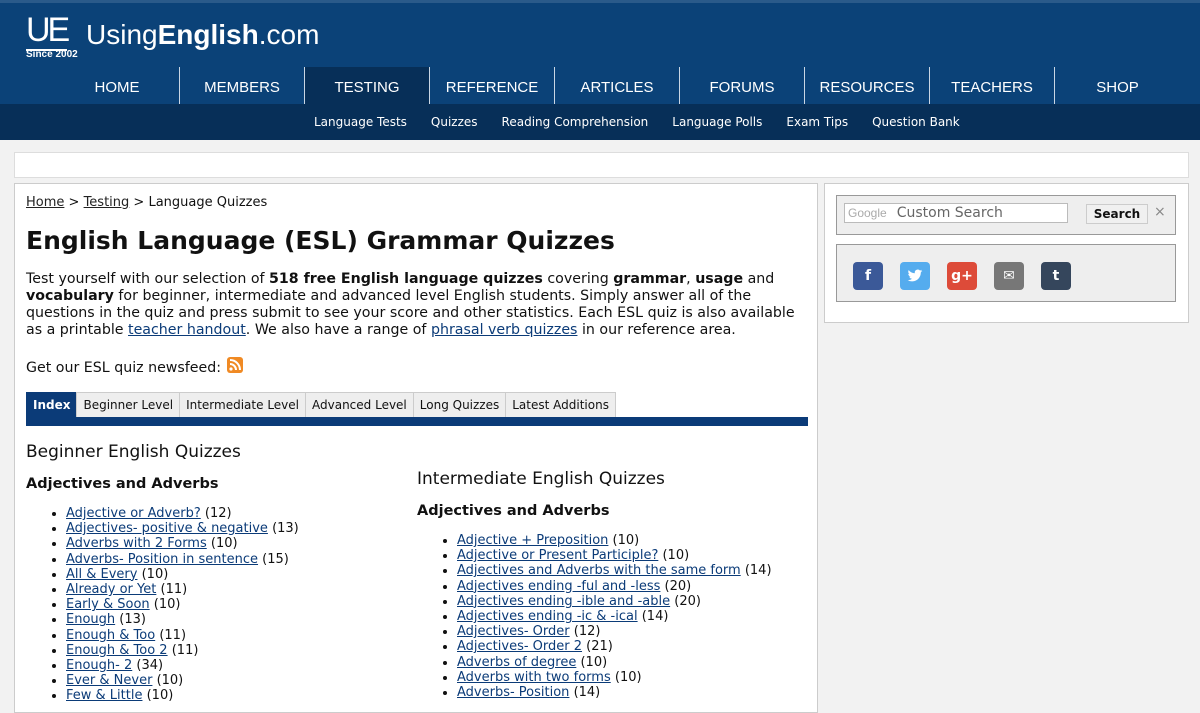 The image size is (1200, 713). I want to click on rss-icon, so click(235, 365).